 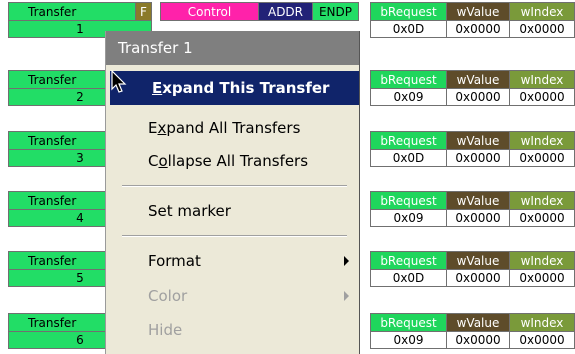 I want to click on mouse-pointer-icon, so click(x=119, y=81).